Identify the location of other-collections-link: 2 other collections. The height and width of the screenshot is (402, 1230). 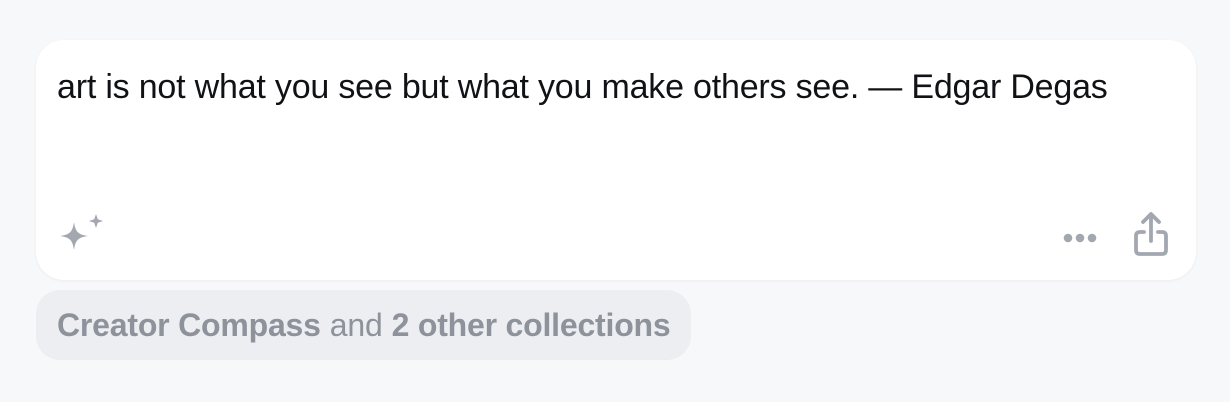
(531, 325).